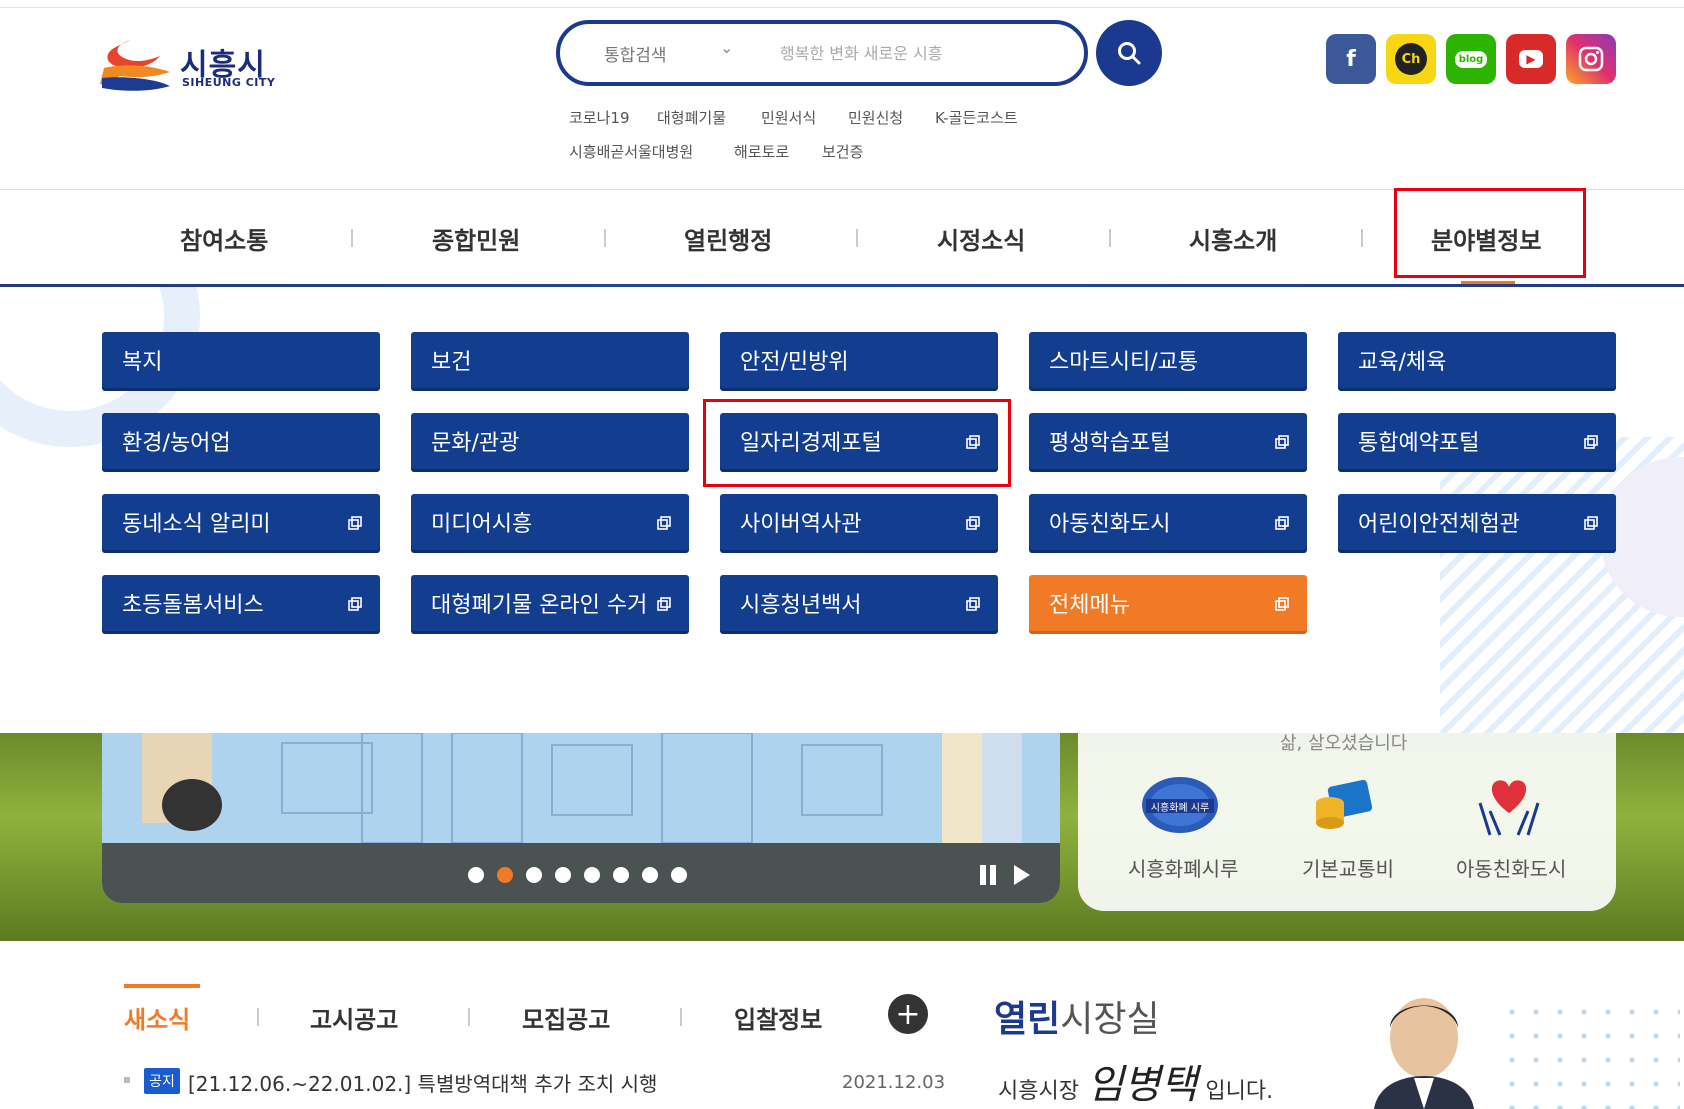 The height and width of the screenshot is (1109, 1684). I want to click on search-category-select: 통합검색, so click(635, 53).